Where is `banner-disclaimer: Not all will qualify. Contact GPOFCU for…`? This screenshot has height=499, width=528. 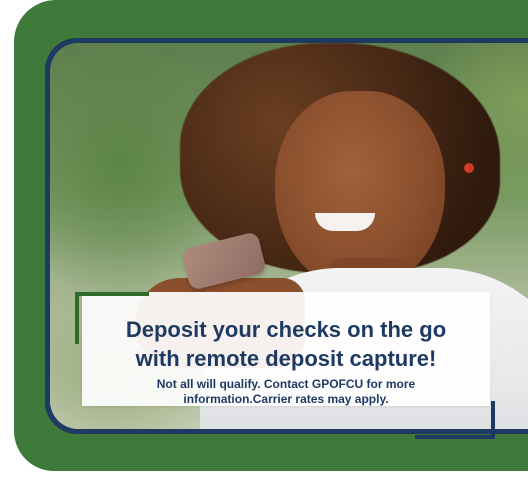 banner-disclaimer: Not all will qualify. Contact GPOFCU for… is located at coordinates (286, 391).